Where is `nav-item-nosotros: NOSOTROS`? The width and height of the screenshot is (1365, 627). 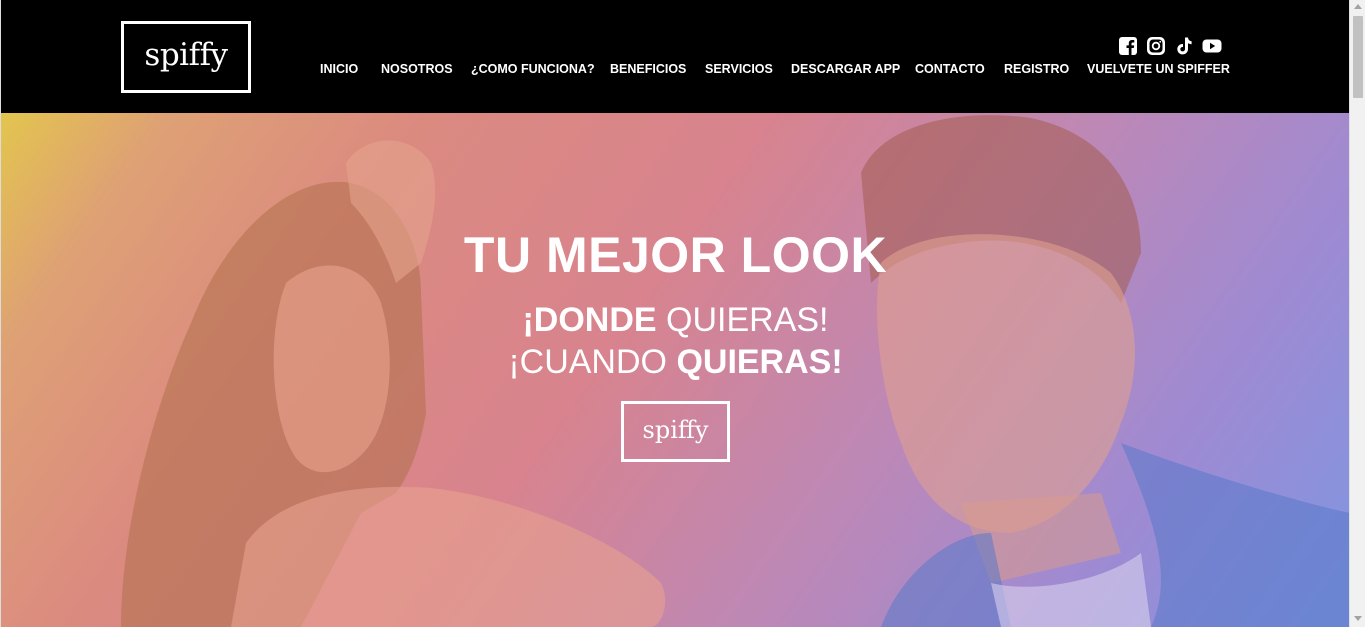 nav-item-nosotros: NOSOTROS is located at coordinates (417, 69).